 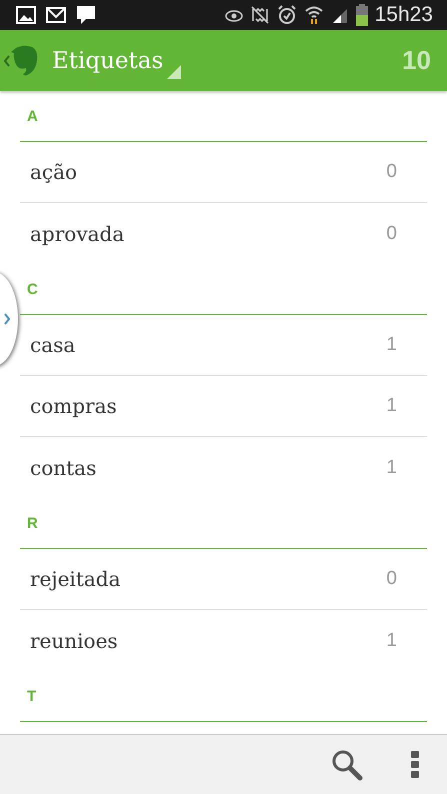 I want to click on picture-icon, so click(x=26, y=15).